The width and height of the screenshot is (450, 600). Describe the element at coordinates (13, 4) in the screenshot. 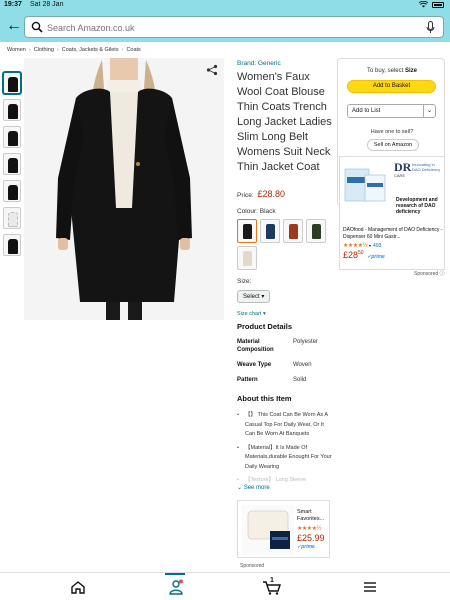

I see `status-time: 19:37` at that location.